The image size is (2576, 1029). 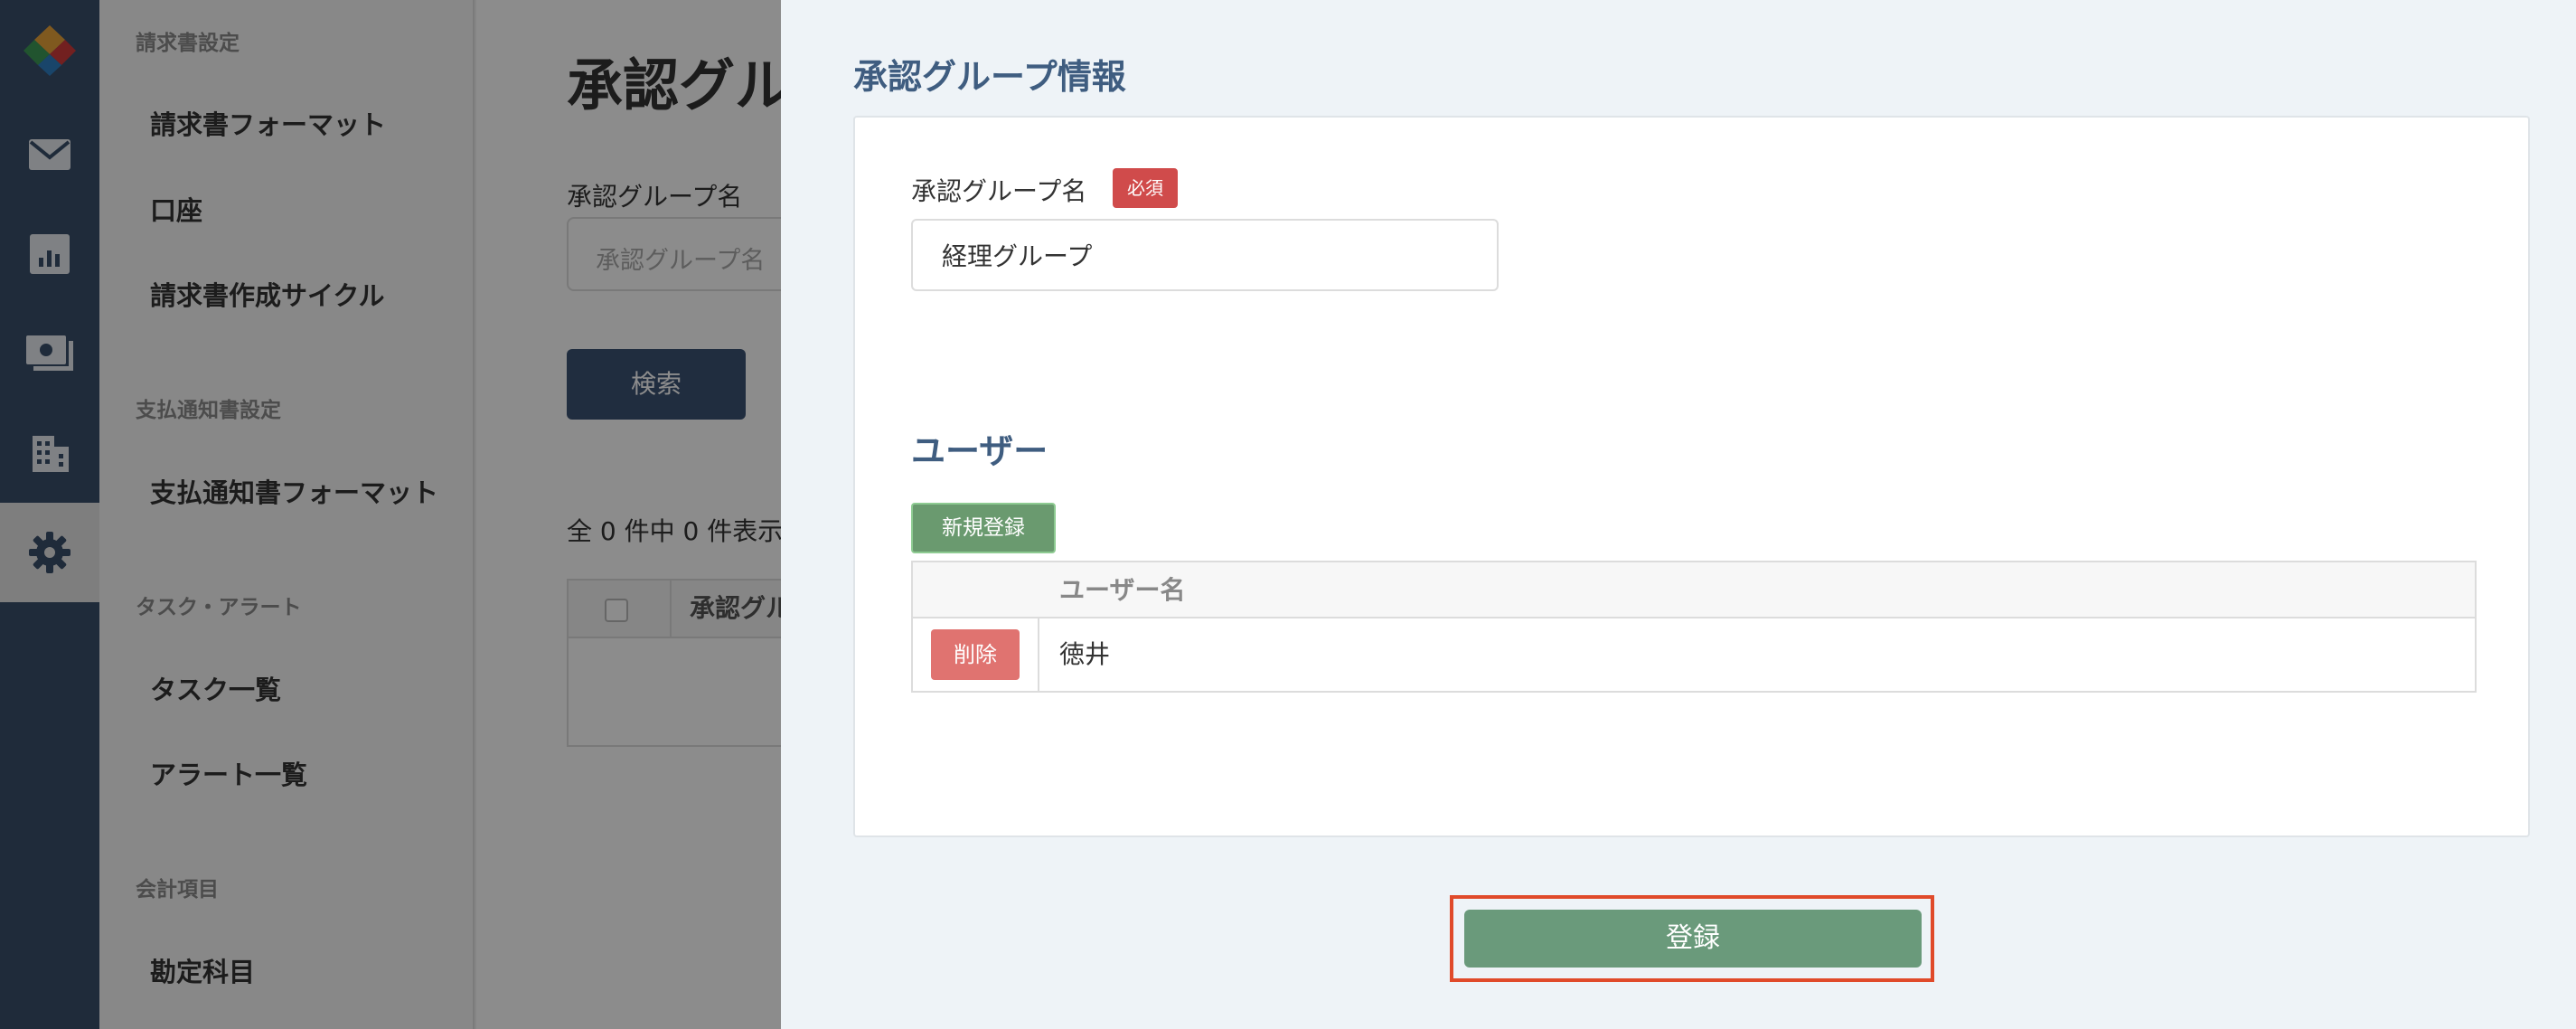 I want to click on required-badge: 必須, so click(x=1146, y=188).